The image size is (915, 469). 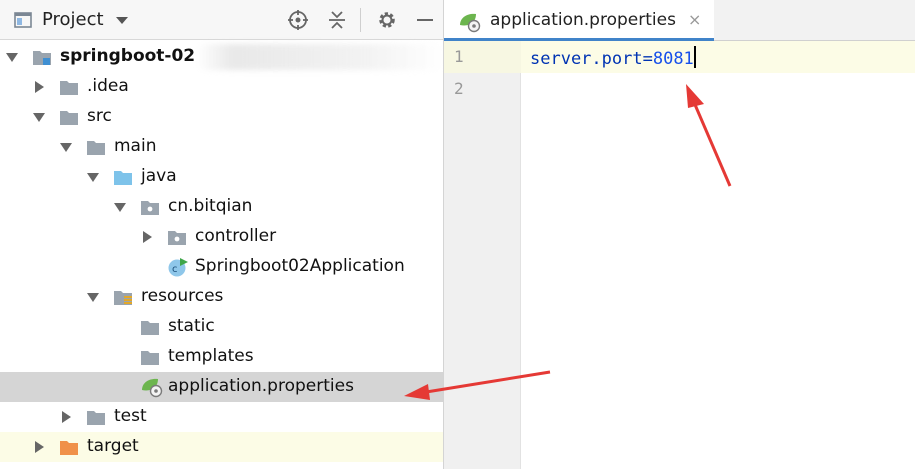 What do you see at coordinates (69, 448) in the screenshot?
I see `excluded-folder-icon` at bounding box center [69, 448].